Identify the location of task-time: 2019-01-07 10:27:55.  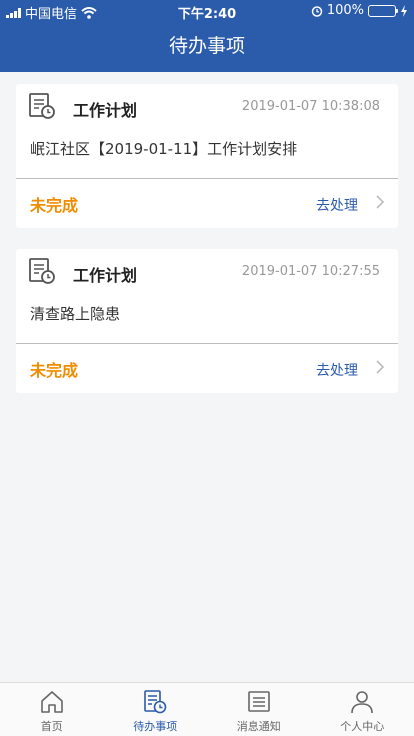
(310, 271).